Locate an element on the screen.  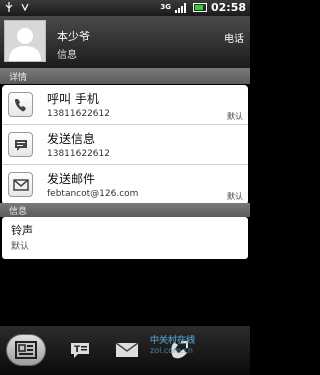
ringtone-title: 铃声 is located at coordinates (22, 230).